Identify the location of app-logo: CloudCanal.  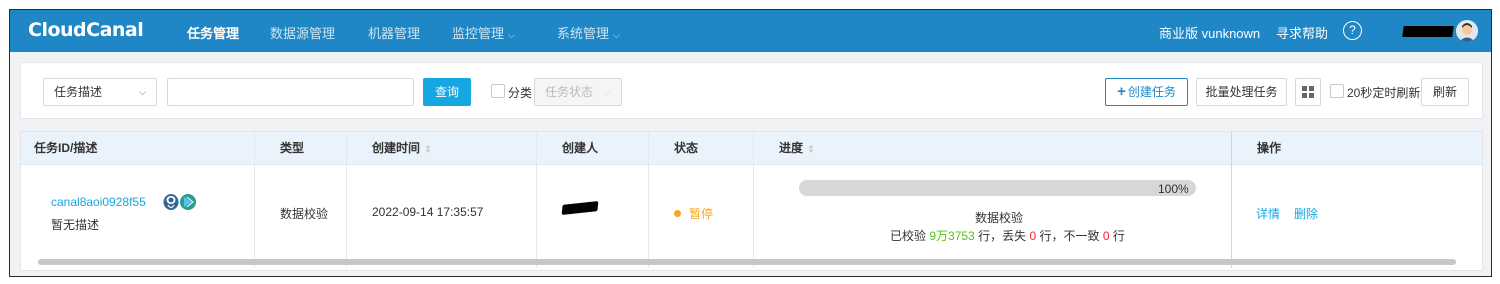
(86, 30).